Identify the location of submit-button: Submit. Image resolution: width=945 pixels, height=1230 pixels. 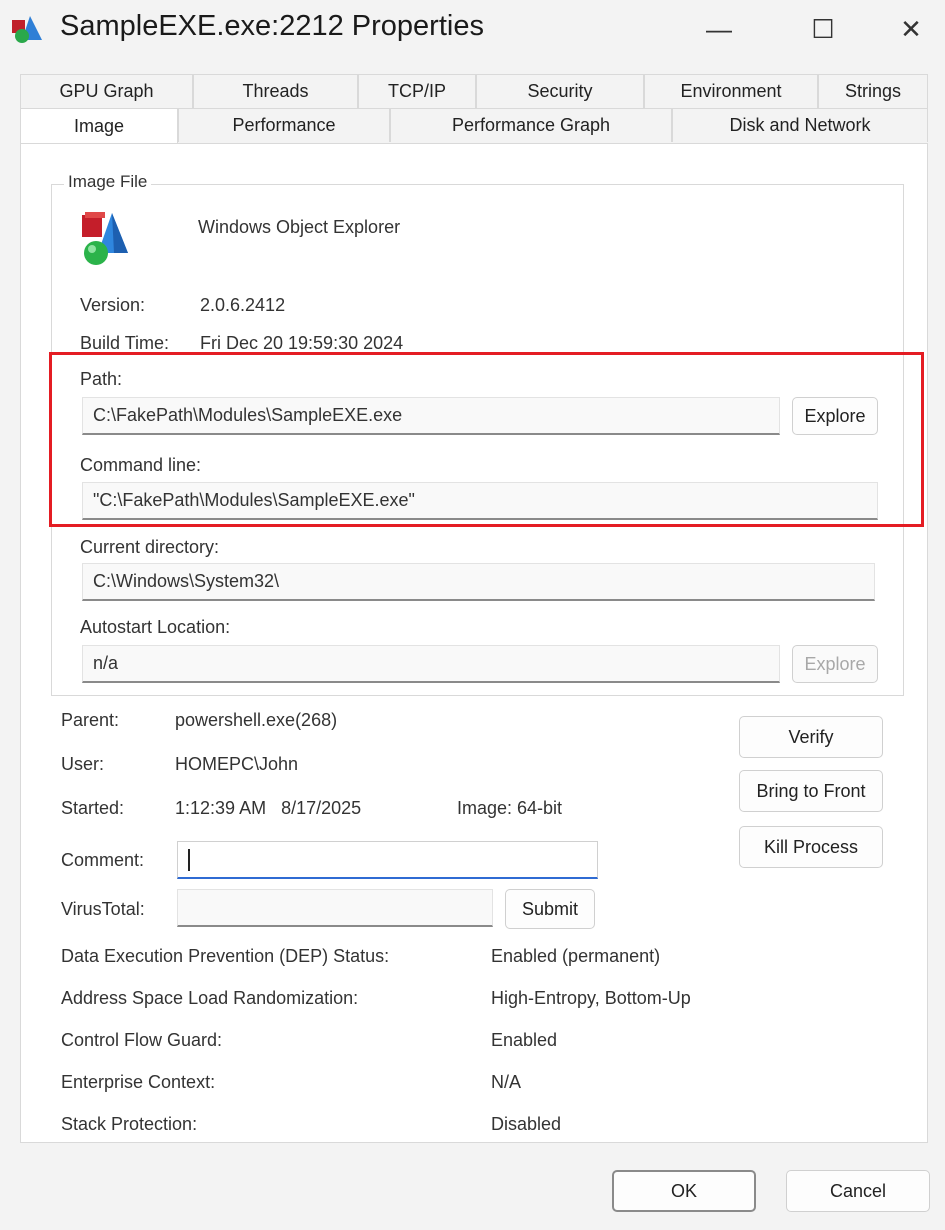
(550, 909).